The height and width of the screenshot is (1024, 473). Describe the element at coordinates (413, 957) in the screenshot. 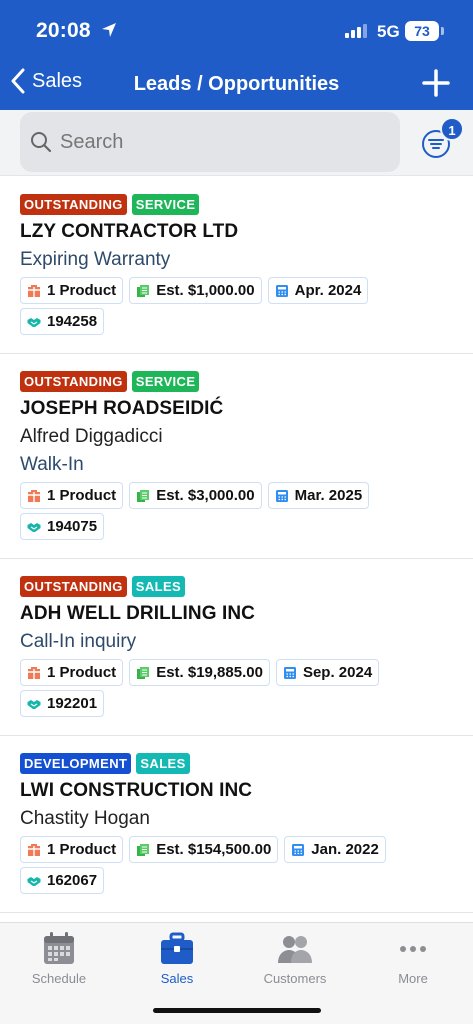

I see `tab-more: More` at that location.